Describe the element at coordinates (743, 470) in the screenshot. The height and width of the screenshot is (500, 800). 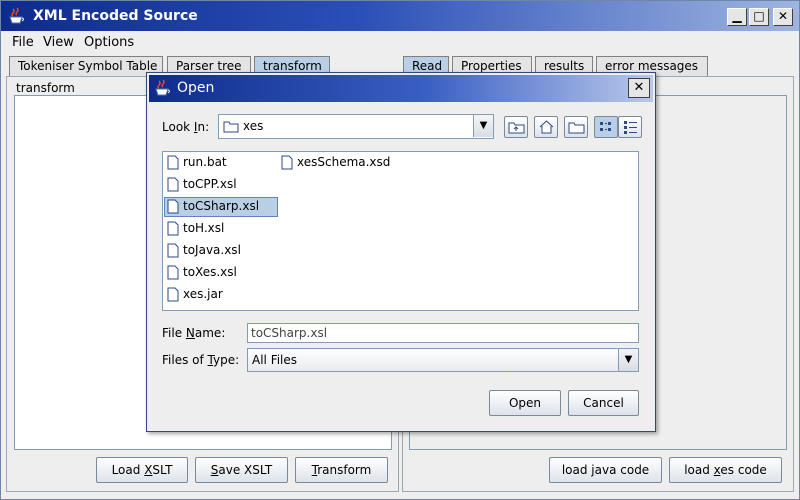
I see `load-xes-label-post: es code` at that location.